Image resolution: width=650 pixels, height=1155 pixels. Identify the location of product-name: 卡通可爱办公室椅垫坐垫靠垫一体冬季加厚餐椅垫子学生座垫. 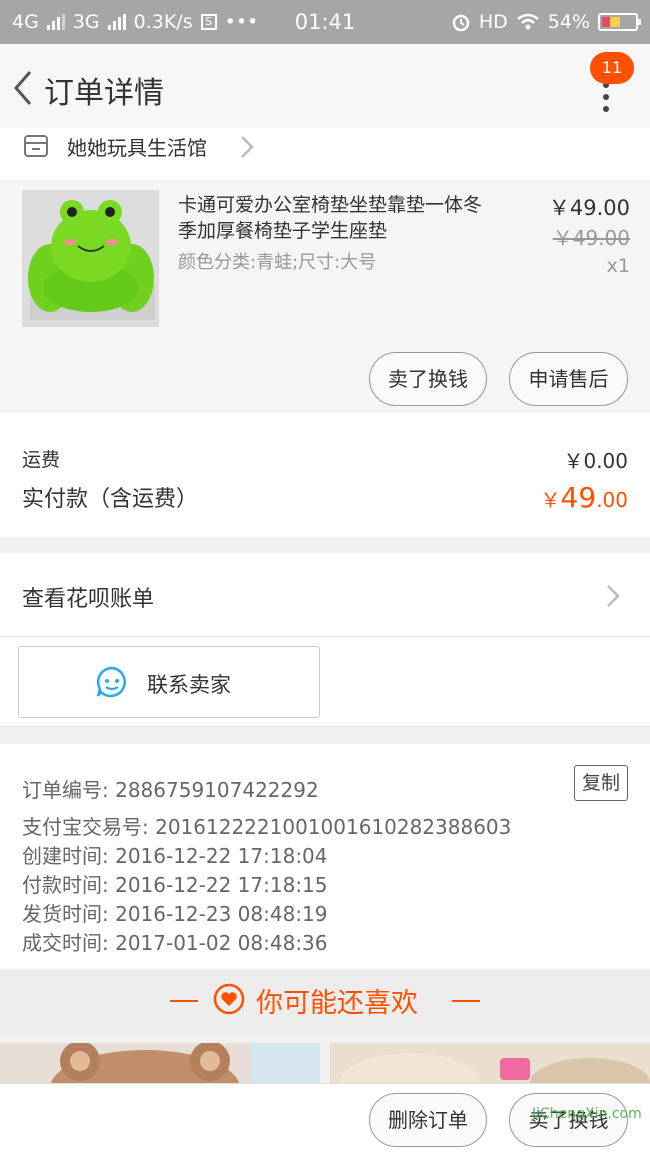
(333, 218).